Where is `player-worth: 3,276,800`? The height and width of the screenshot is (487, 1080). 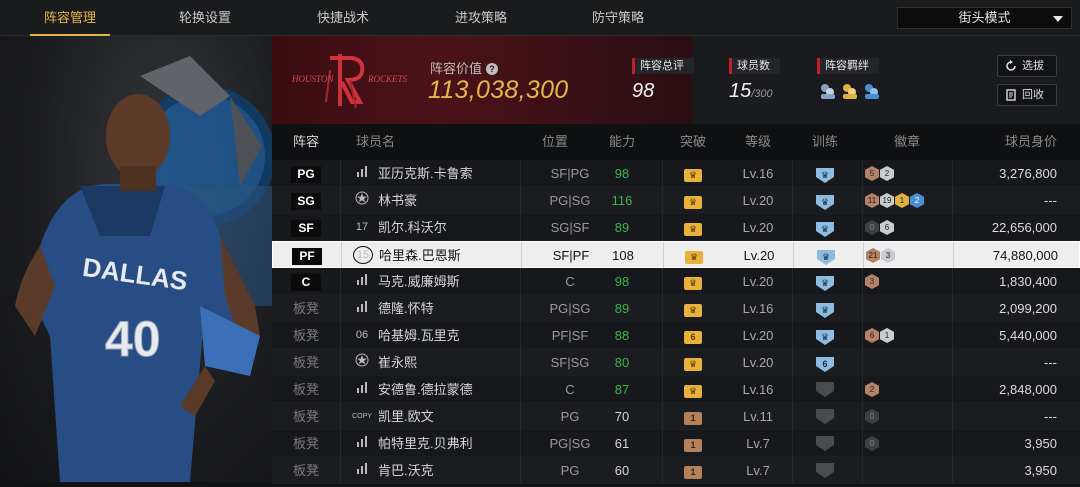 player-worth: 3,276,800 is located at coordinates (1028, 173).